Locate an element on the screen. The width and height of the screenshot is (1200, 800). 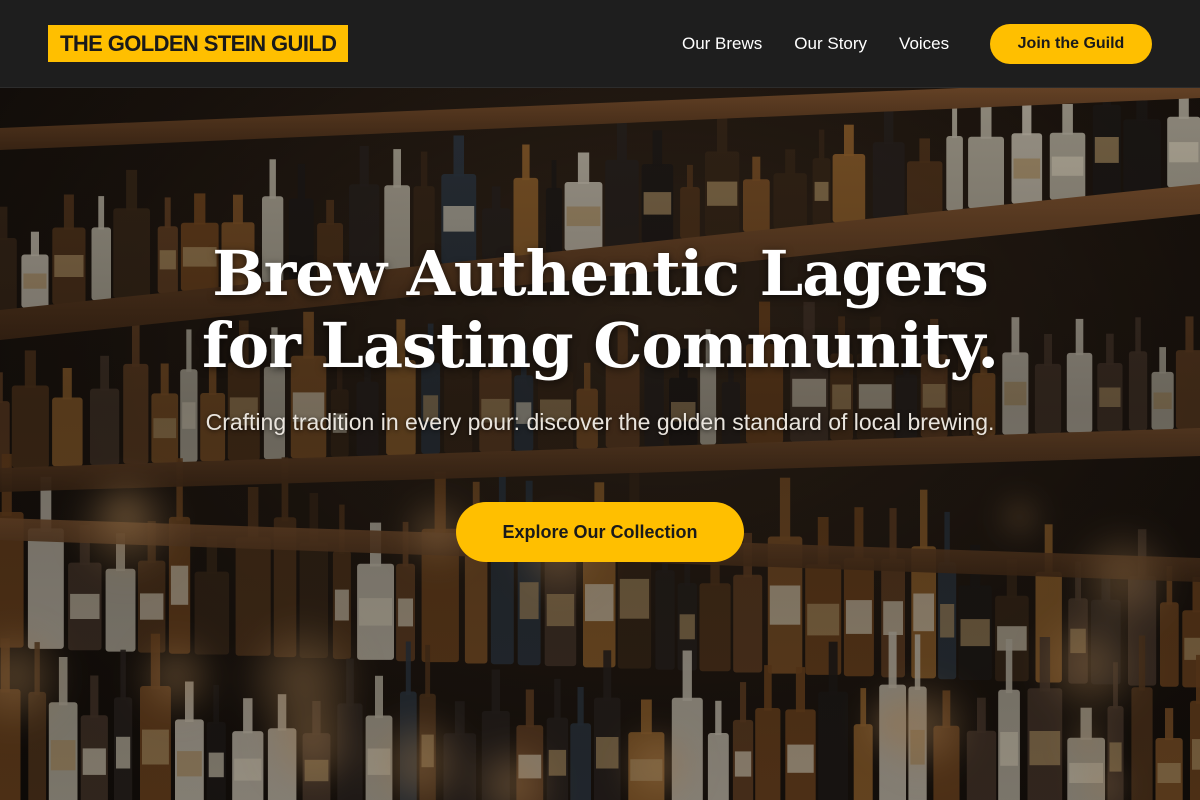
nav-link-our-story: Our Story is located at coordinates (830, 44).